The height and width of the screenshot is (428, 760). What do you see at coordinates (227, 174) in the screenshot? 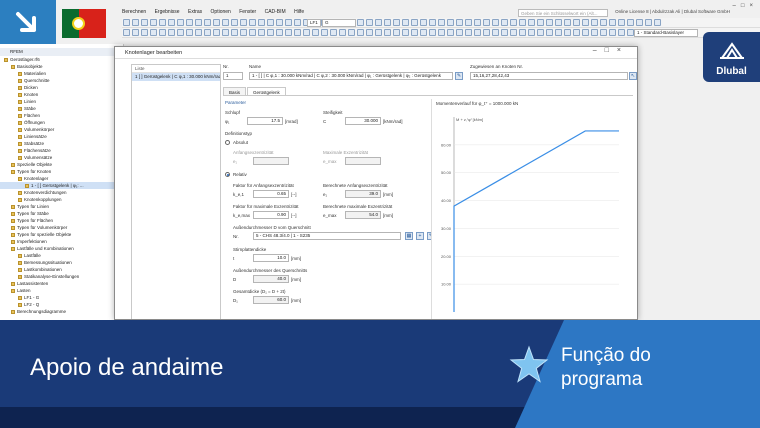
I see `relative-radio` at bounding box center [227, 174].